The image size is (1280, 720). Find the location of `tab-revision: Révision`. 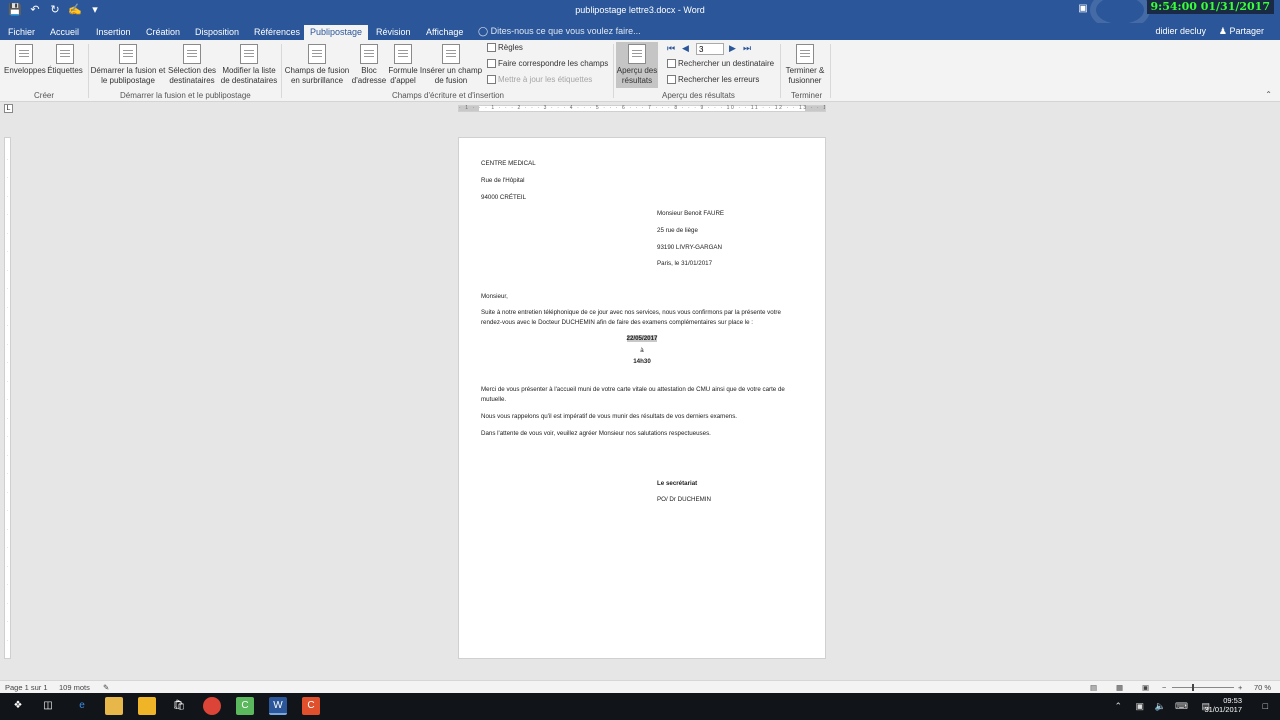

tab-revision: Révision is located at coordinates (393, 32).